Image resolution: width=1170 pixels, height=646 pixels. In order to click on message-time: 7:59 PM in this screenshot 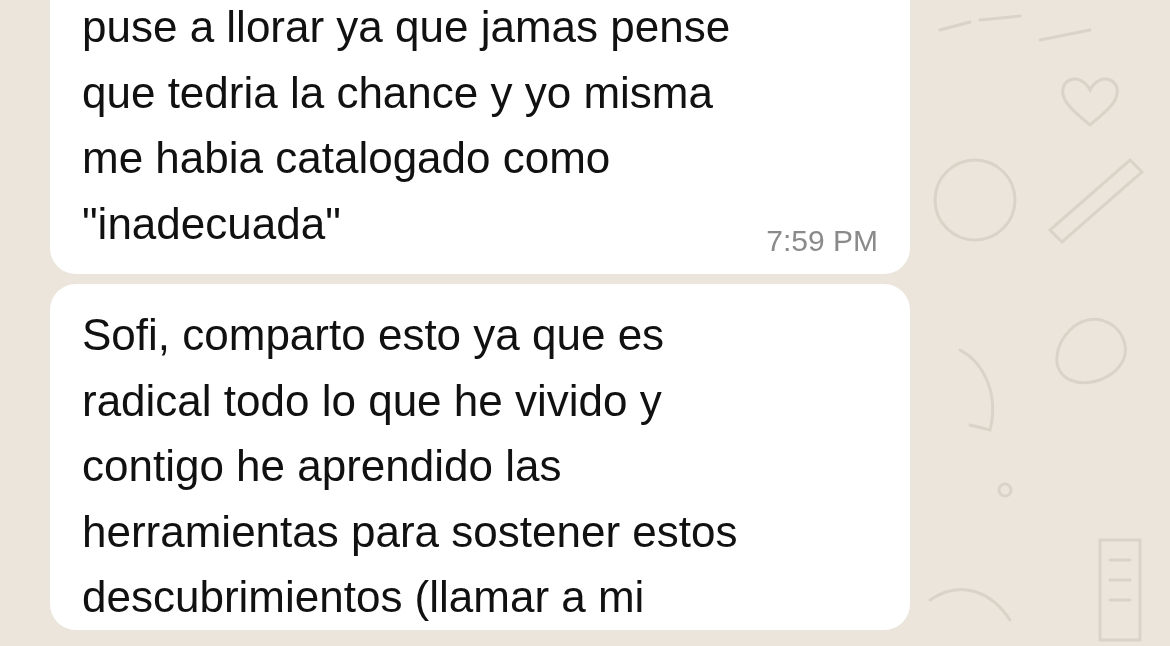, I will do `click(822, 241)`.